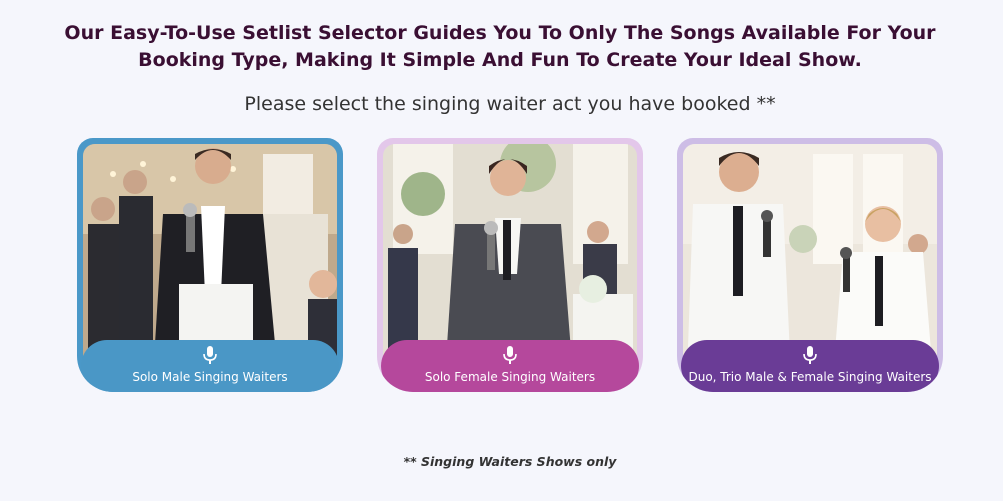 This screenshot has height=501, width=1003. Describe the element at coordinates (810, 265) in the screenshot. I see `card-duo-trio: Duo, Trio Male & Female Singing Waiters` at that location.